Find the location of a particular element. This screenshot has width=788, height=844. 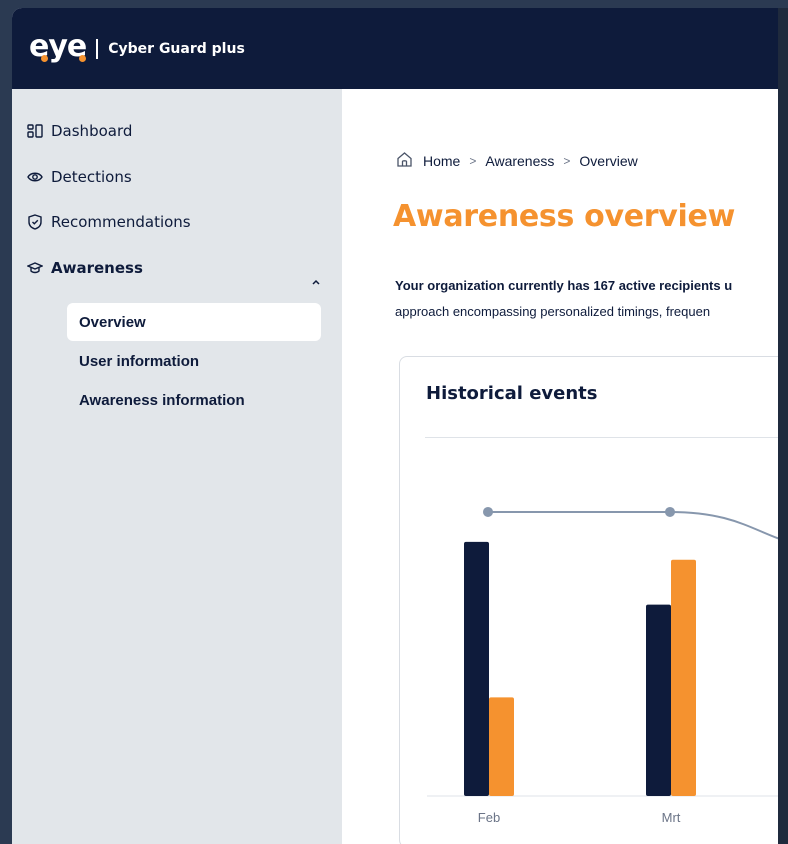

breadcrumb-home-link: Home is located at coordinates (441, 161).